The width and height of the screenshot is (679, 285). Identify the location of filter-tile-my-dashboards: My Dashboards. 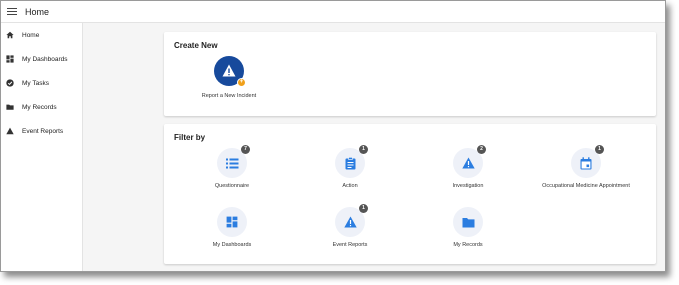
(232, 235).